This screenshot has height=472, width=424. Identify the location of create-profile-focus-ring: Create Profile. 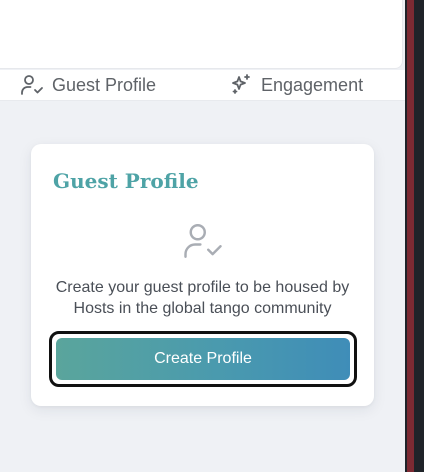
(203, 359).